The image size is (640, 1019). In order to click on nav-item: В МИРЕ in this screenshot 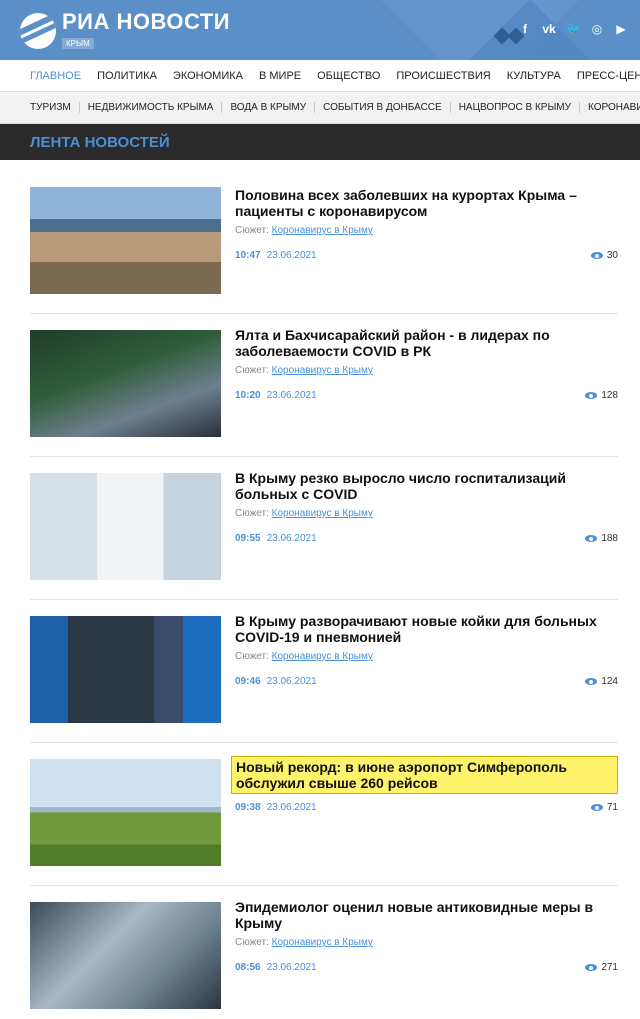, I will do `click(280, 76)`.